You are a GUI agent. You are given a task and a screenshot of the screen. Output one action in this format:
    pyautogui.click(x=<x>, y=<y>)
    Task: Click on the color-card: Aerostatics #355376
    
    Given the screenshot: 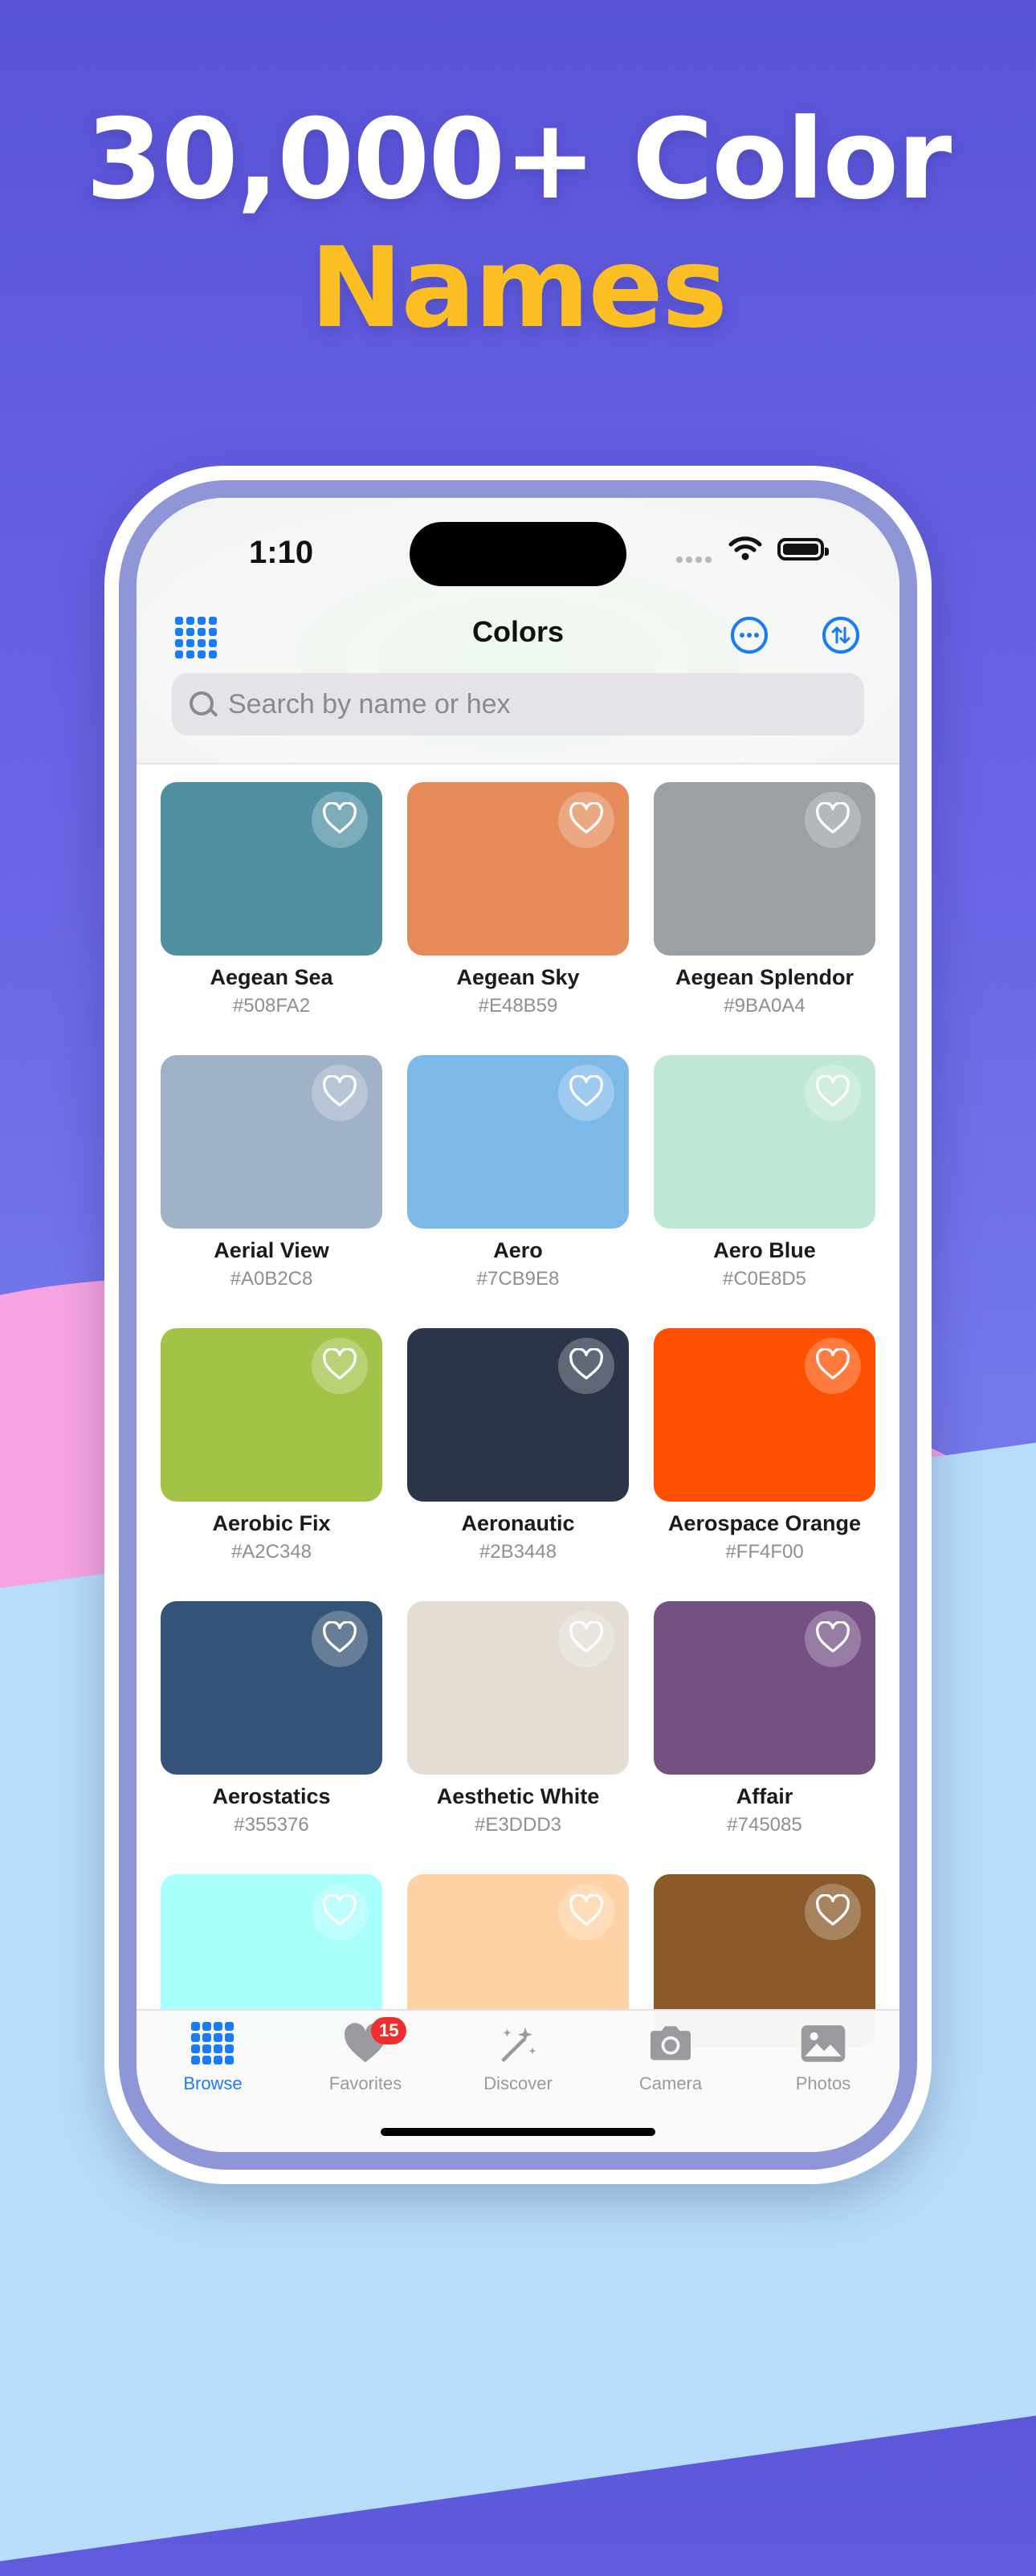 What is the action you would take?
    pyautogui.click(x=271, y=1737)
    